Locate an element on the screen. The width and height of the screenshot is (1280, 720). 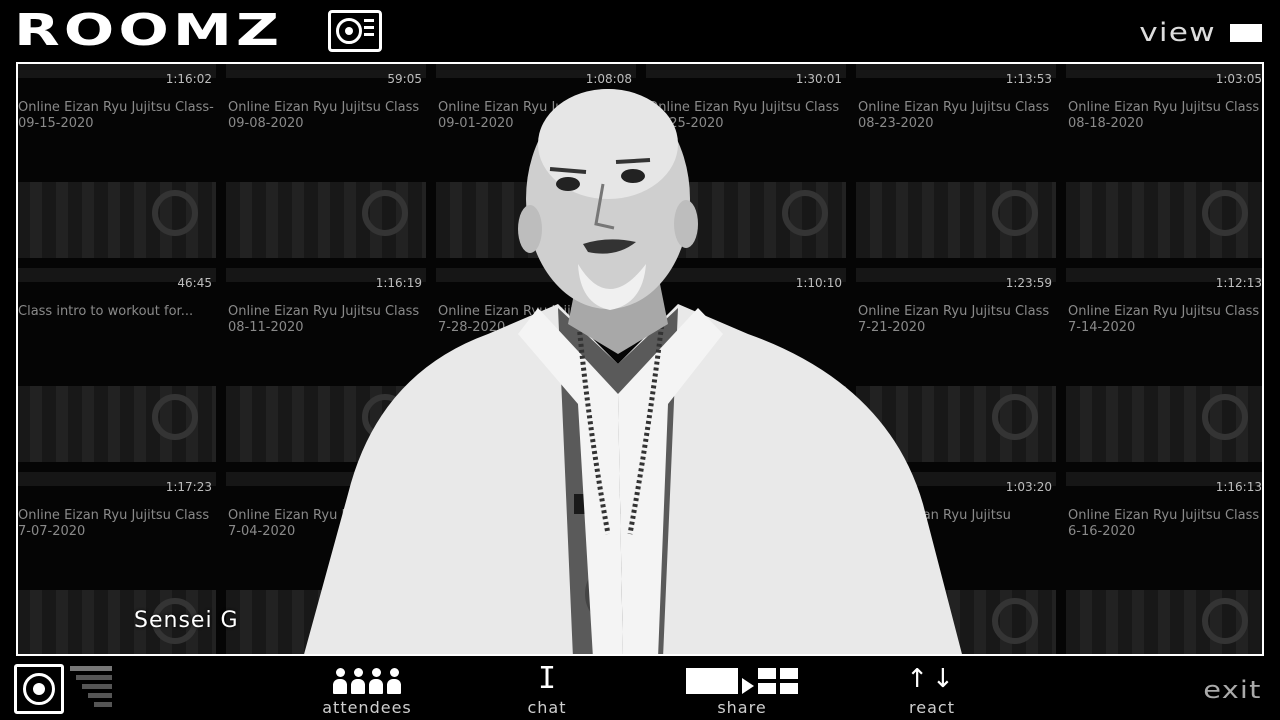
exit-button: exit is located at coordinates (1233, 690).